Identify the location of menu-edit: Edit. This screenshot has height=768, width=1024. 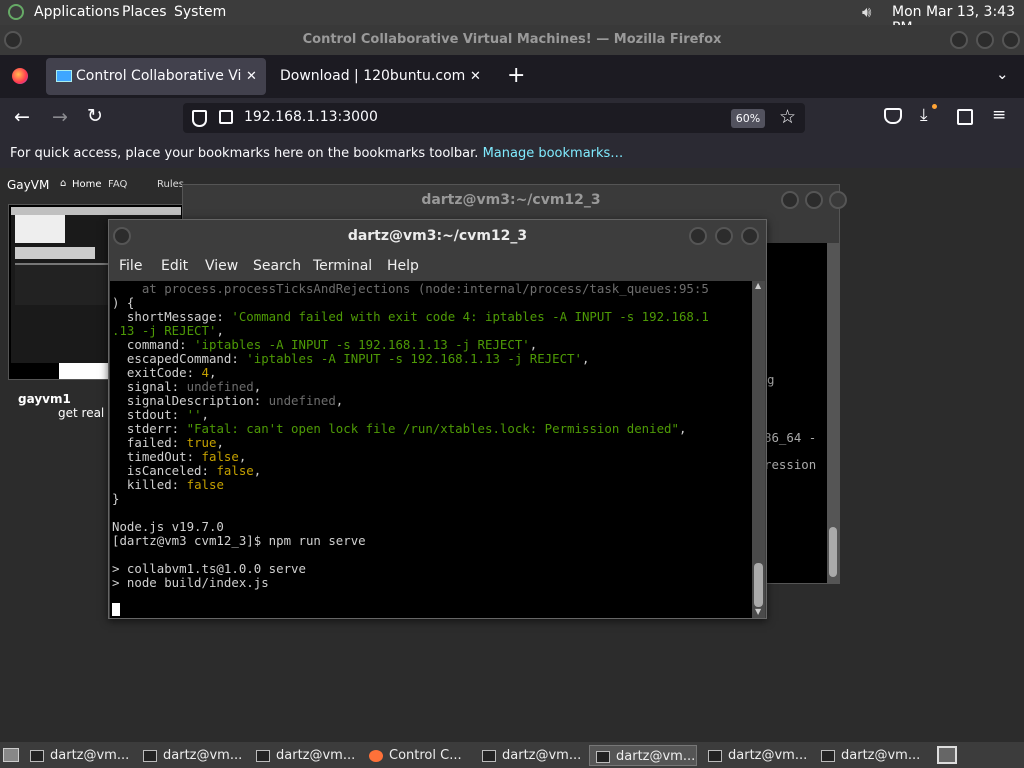
(174, 266).